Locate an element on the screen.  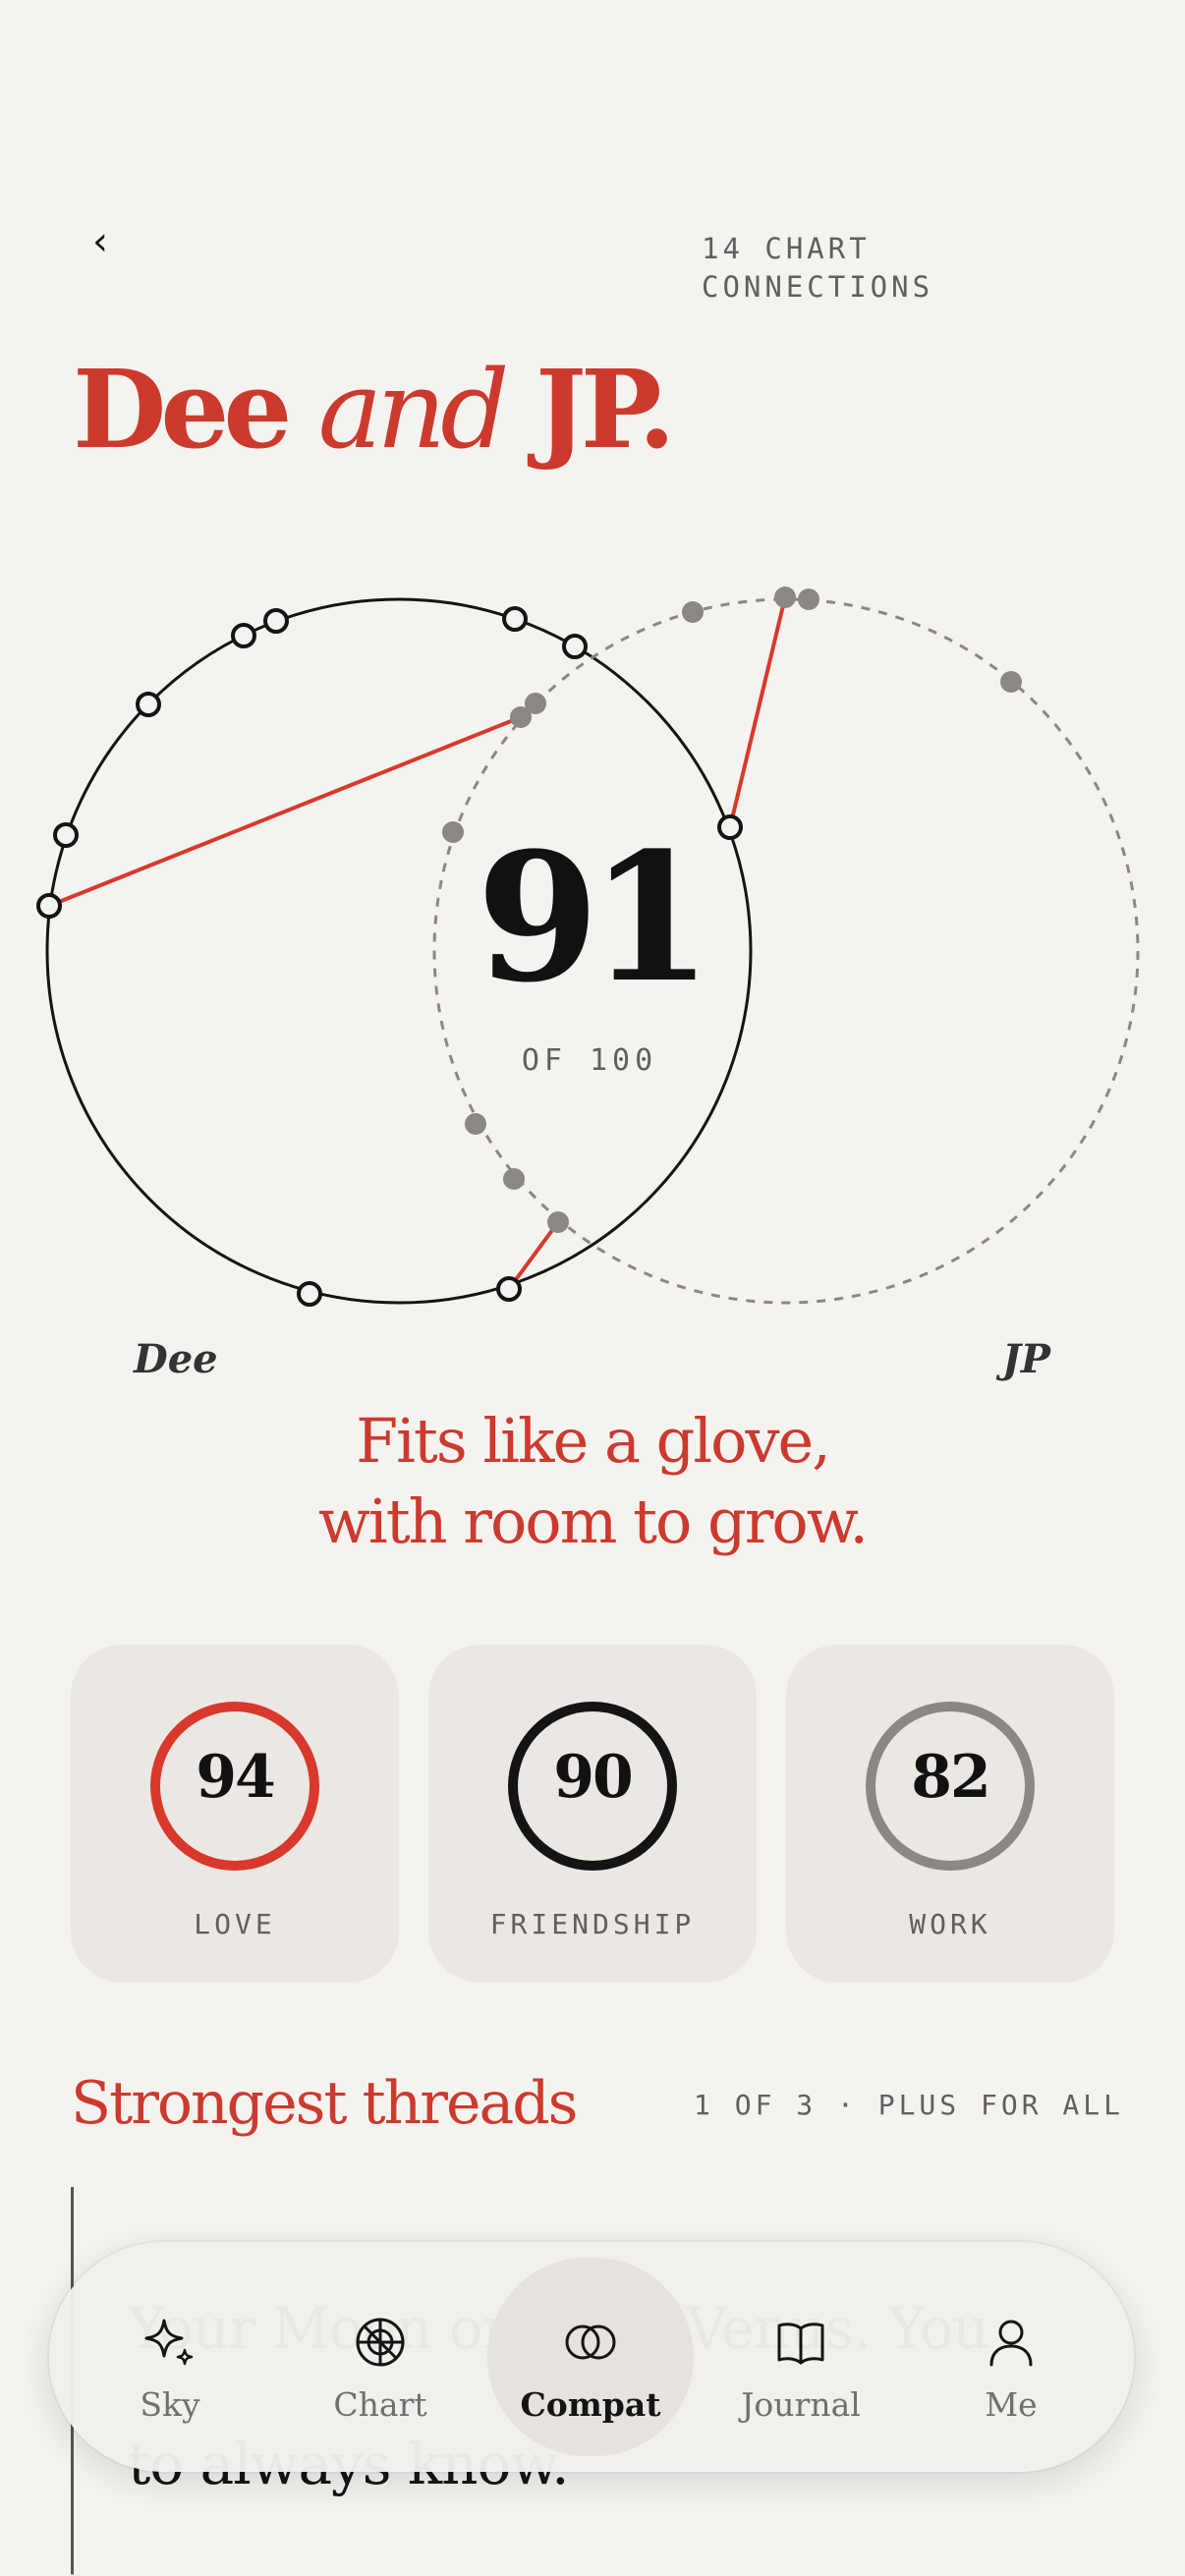
nav-item-sky: Sky is located at coordinates (170, 2357).